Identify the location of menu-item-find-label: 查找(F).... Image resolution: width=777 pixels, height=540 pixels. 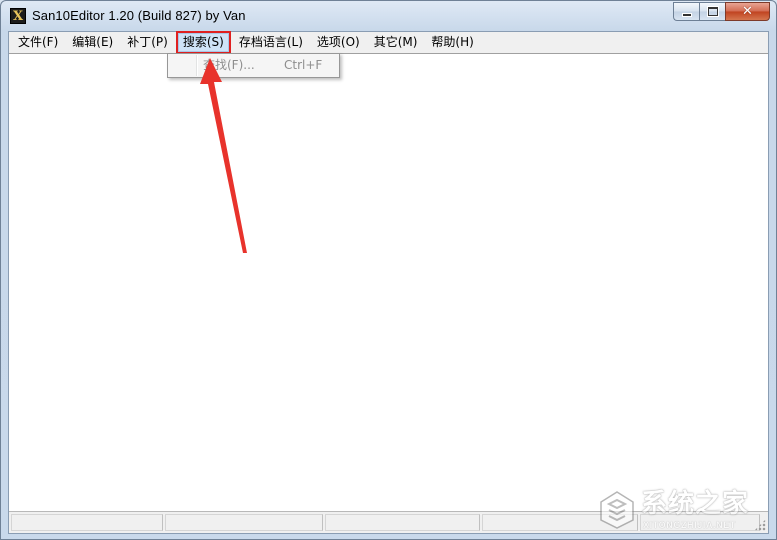
(229, 65).